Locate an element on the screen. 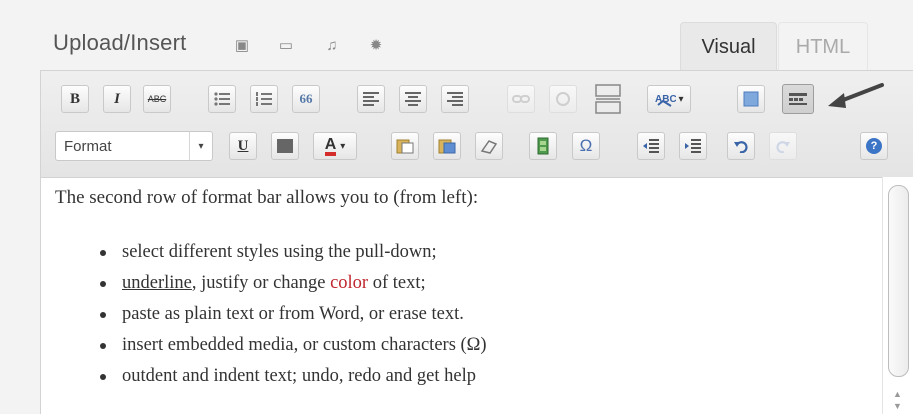  scrollbar-thumb is located at coordinates (898, 281).